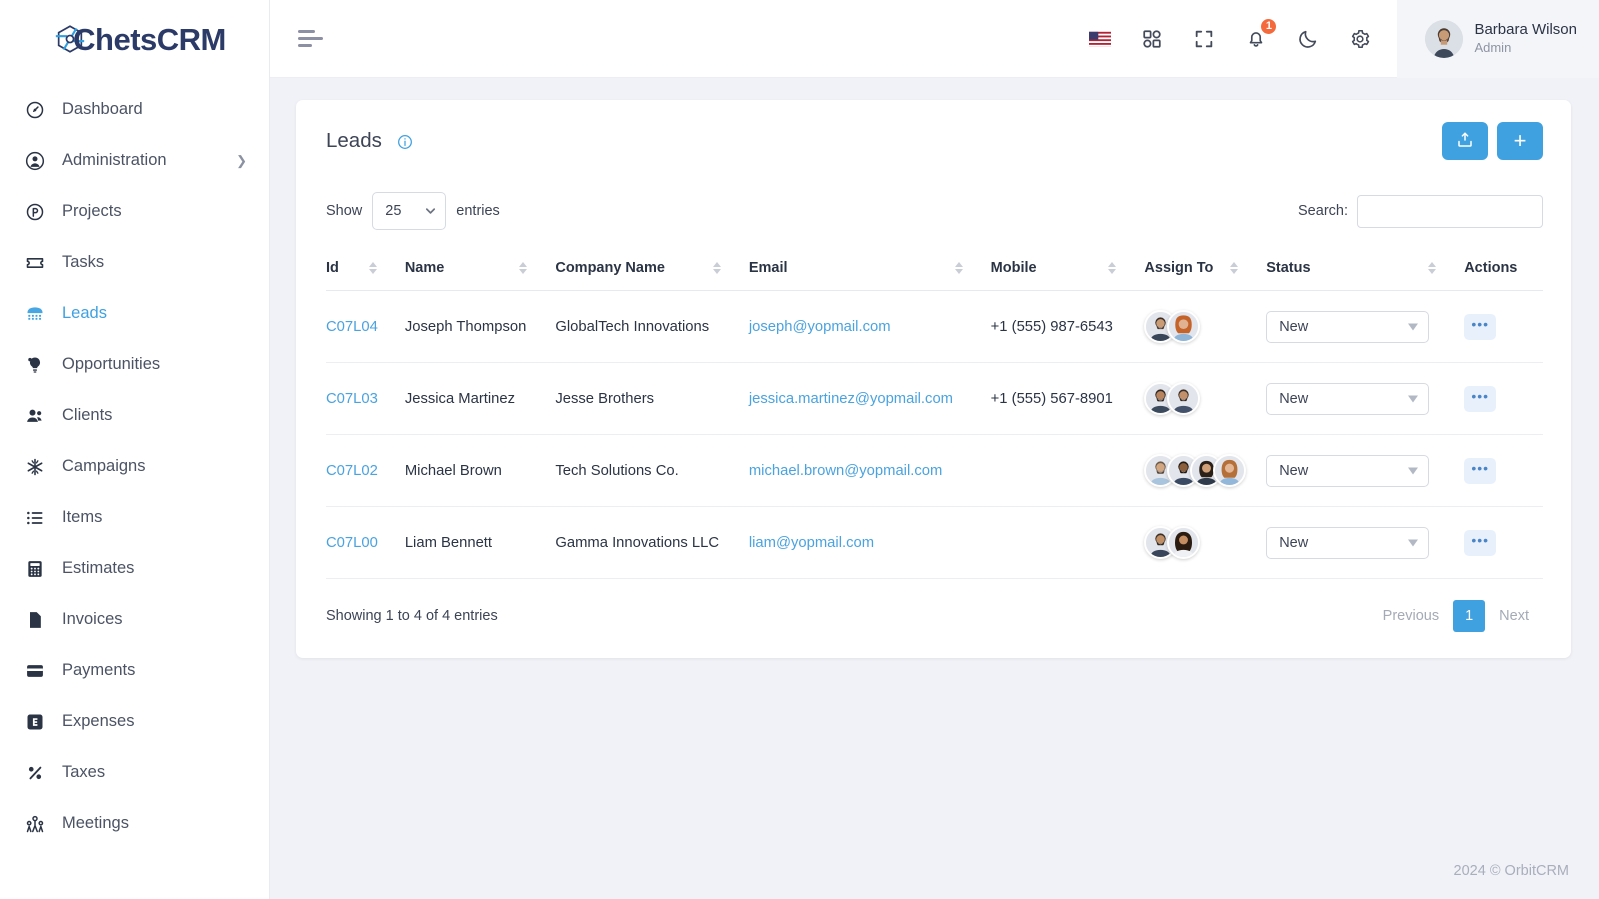  I want to click on sidebar-item-tasks: Tasks, so click(134, 262).